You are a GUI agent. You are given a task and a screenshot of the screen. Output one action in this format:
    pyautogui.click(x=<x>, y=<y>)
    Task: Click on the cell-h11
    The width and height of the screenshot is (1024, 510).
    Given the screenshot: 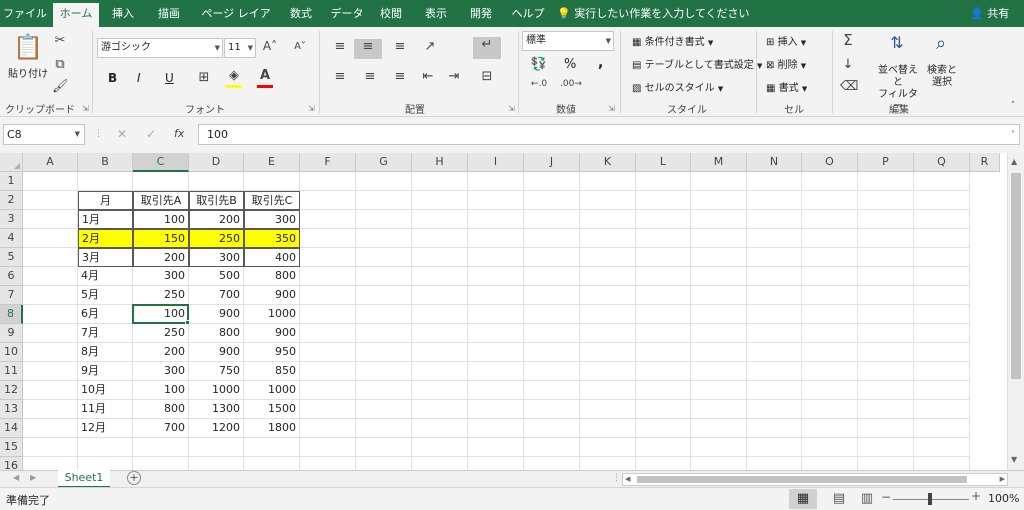 What is the action you would take?
    pyautogui.click(x=440, y=371)
    